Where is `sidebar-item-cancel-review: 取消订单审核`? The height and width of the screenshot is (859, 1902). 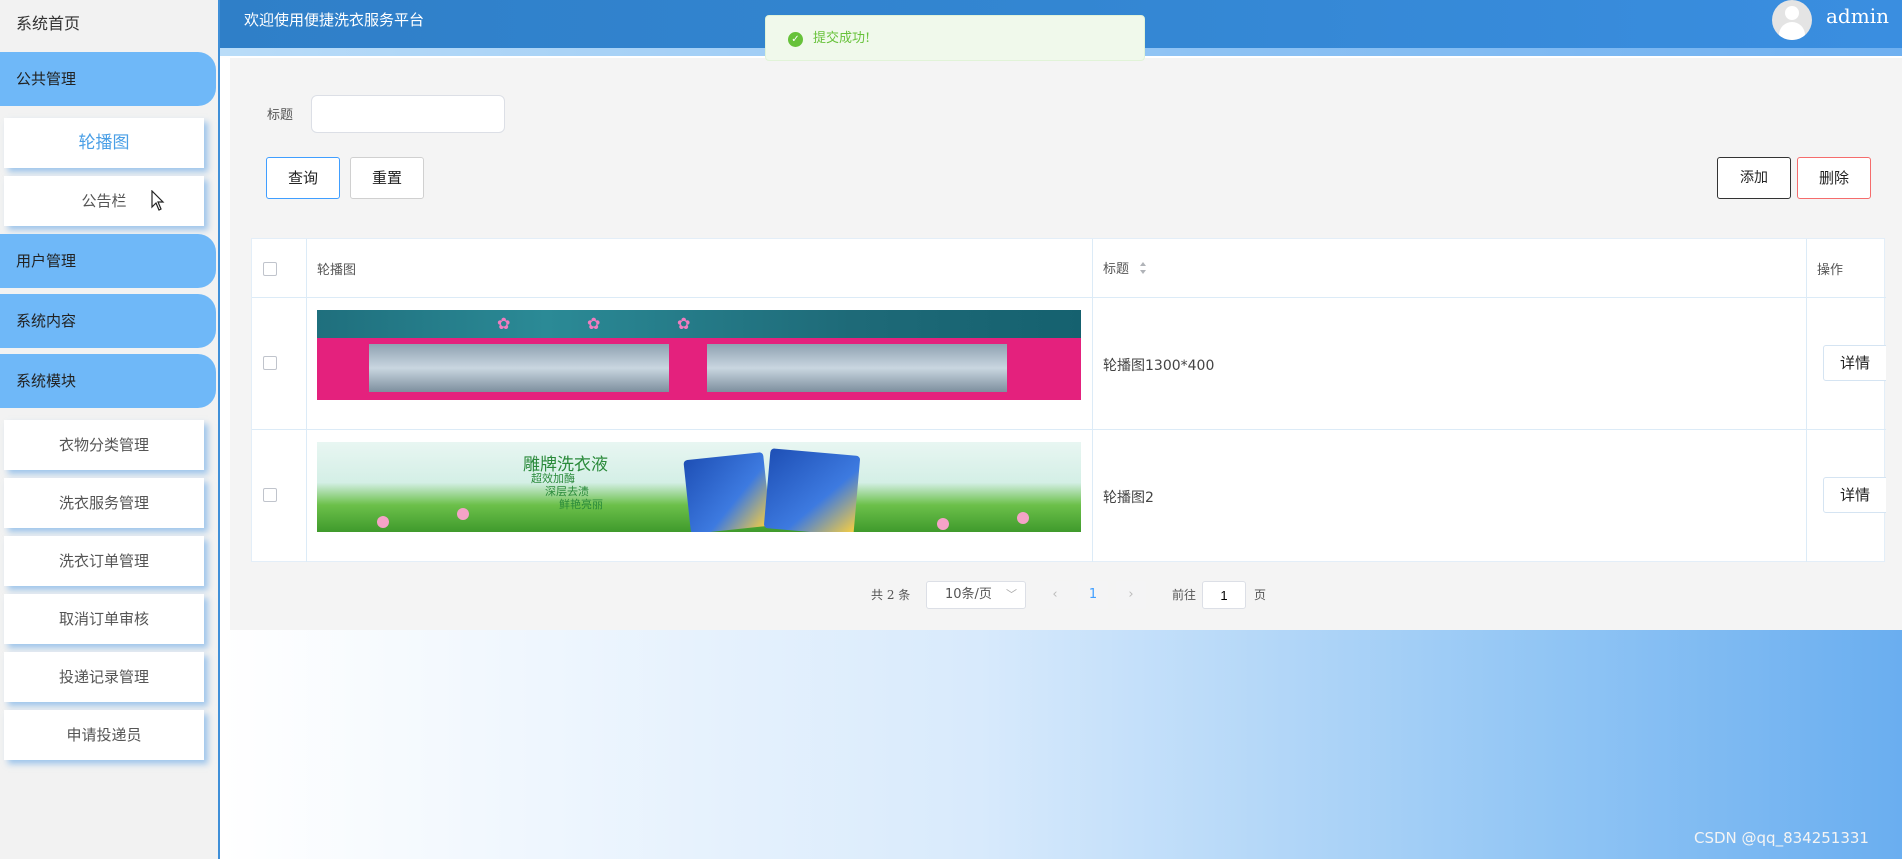
sidebar-item-cancel-review: 取消订单审核 is located at coordinates (104, 619).